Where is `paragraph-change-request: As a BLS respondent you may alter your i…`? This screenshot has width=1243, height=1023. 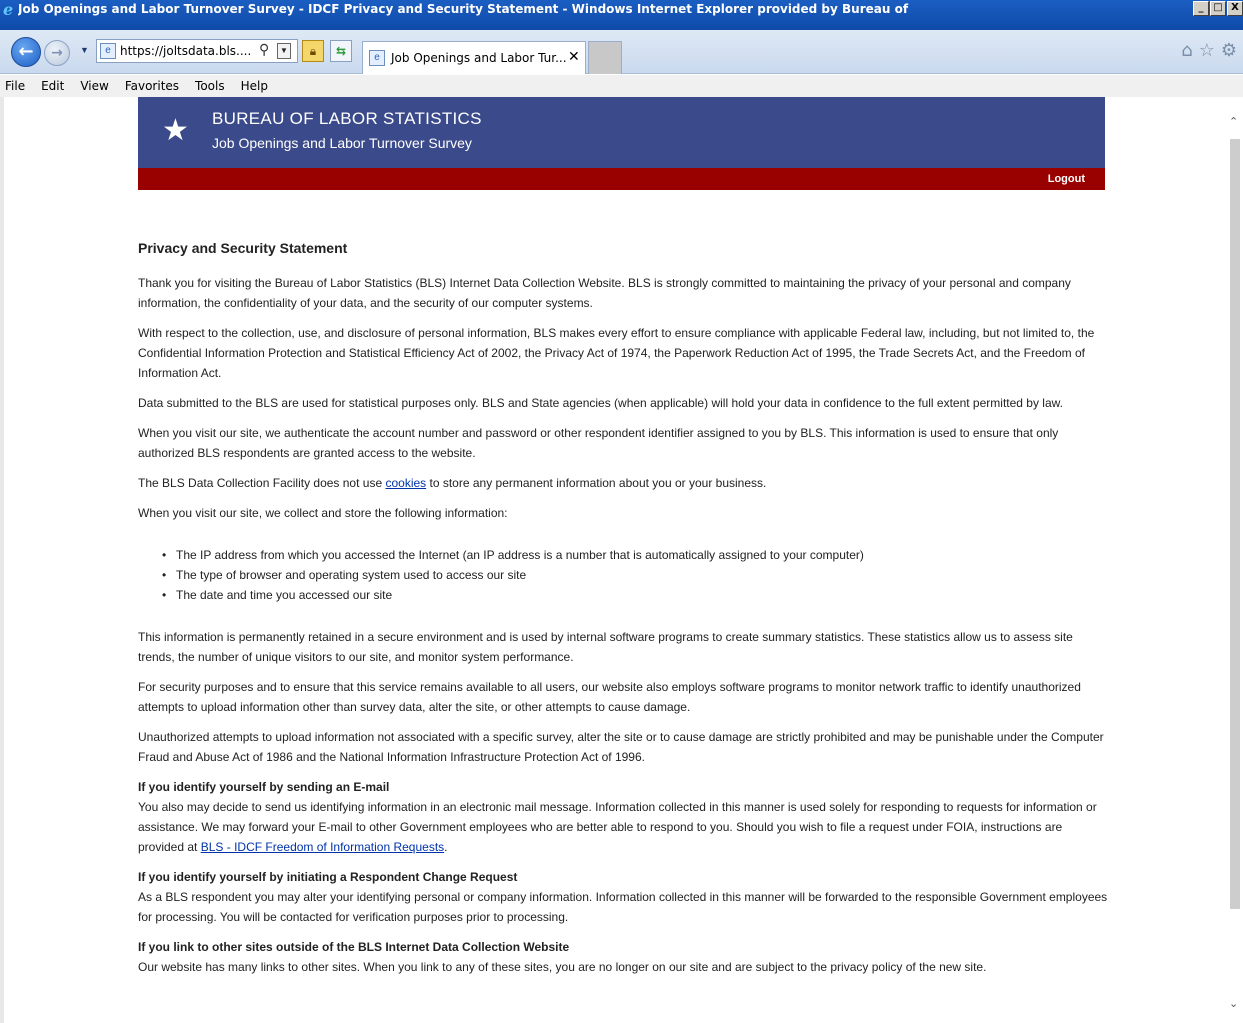 paragraph-change-request: As a BLS respondent you may alter your i… is located at coordinates (623, 907).